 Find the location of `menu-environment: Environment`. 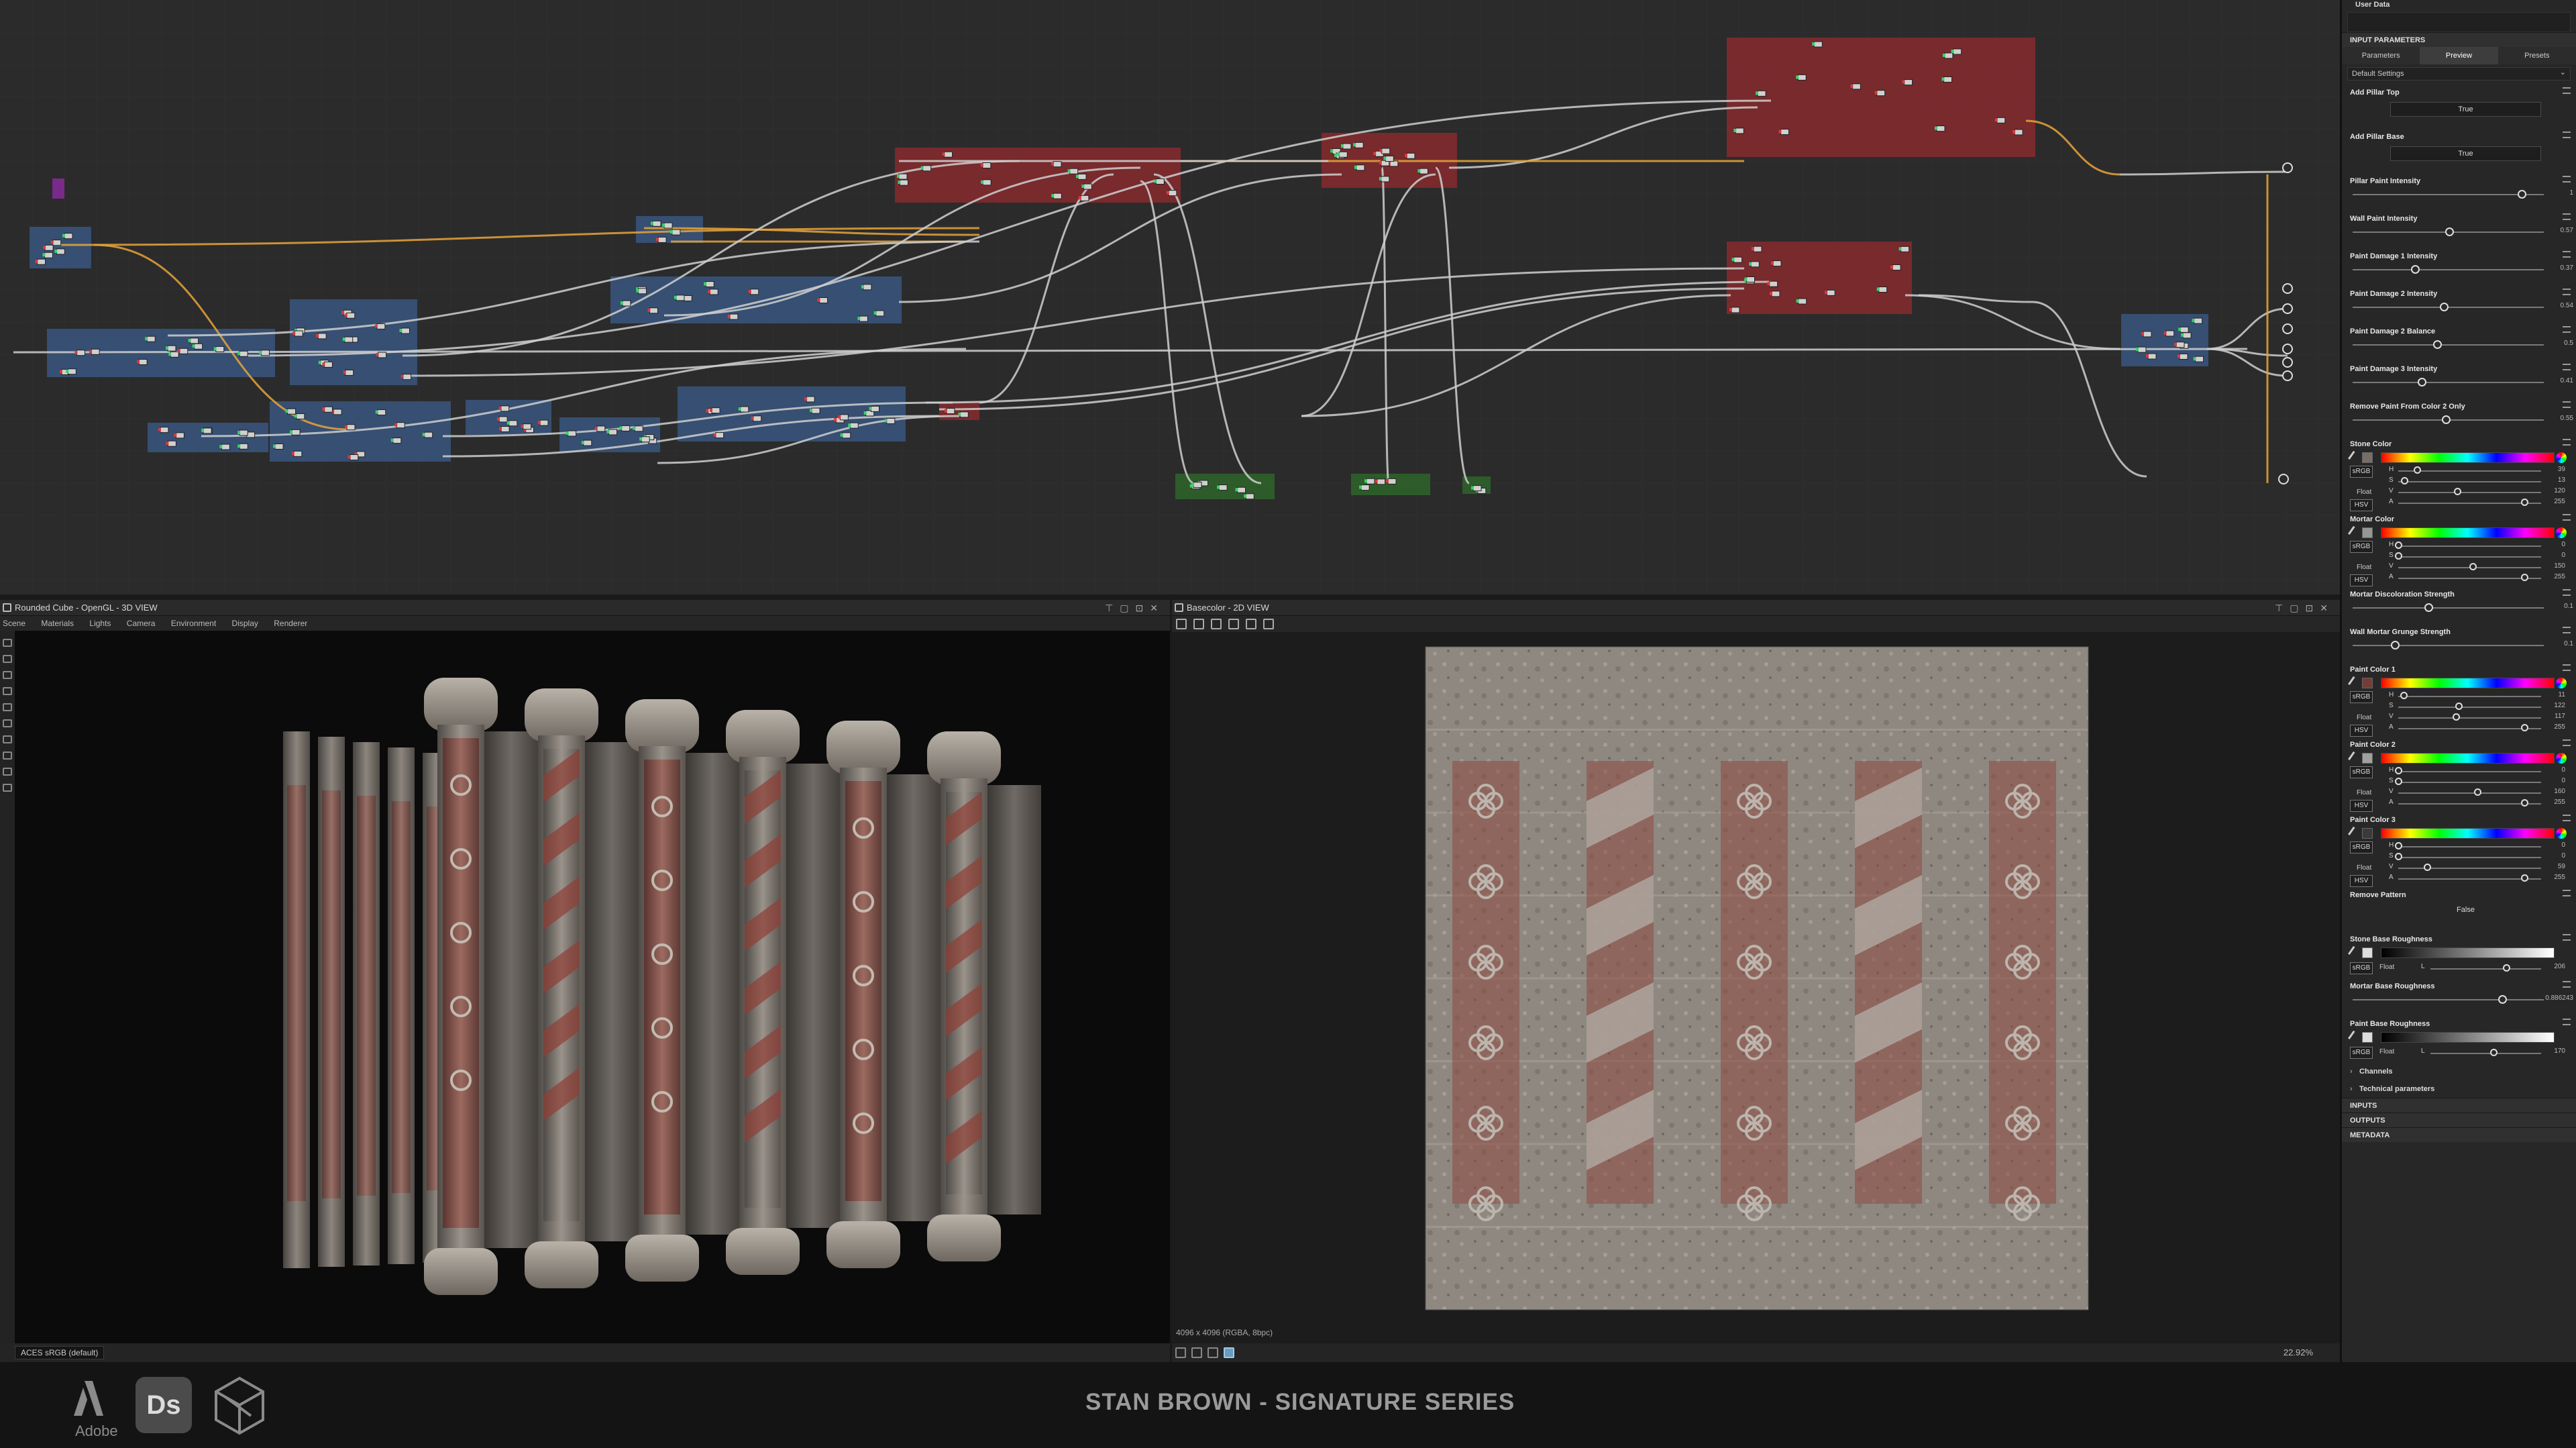

menu-environment: Environment is located at coordinates (193, 623).